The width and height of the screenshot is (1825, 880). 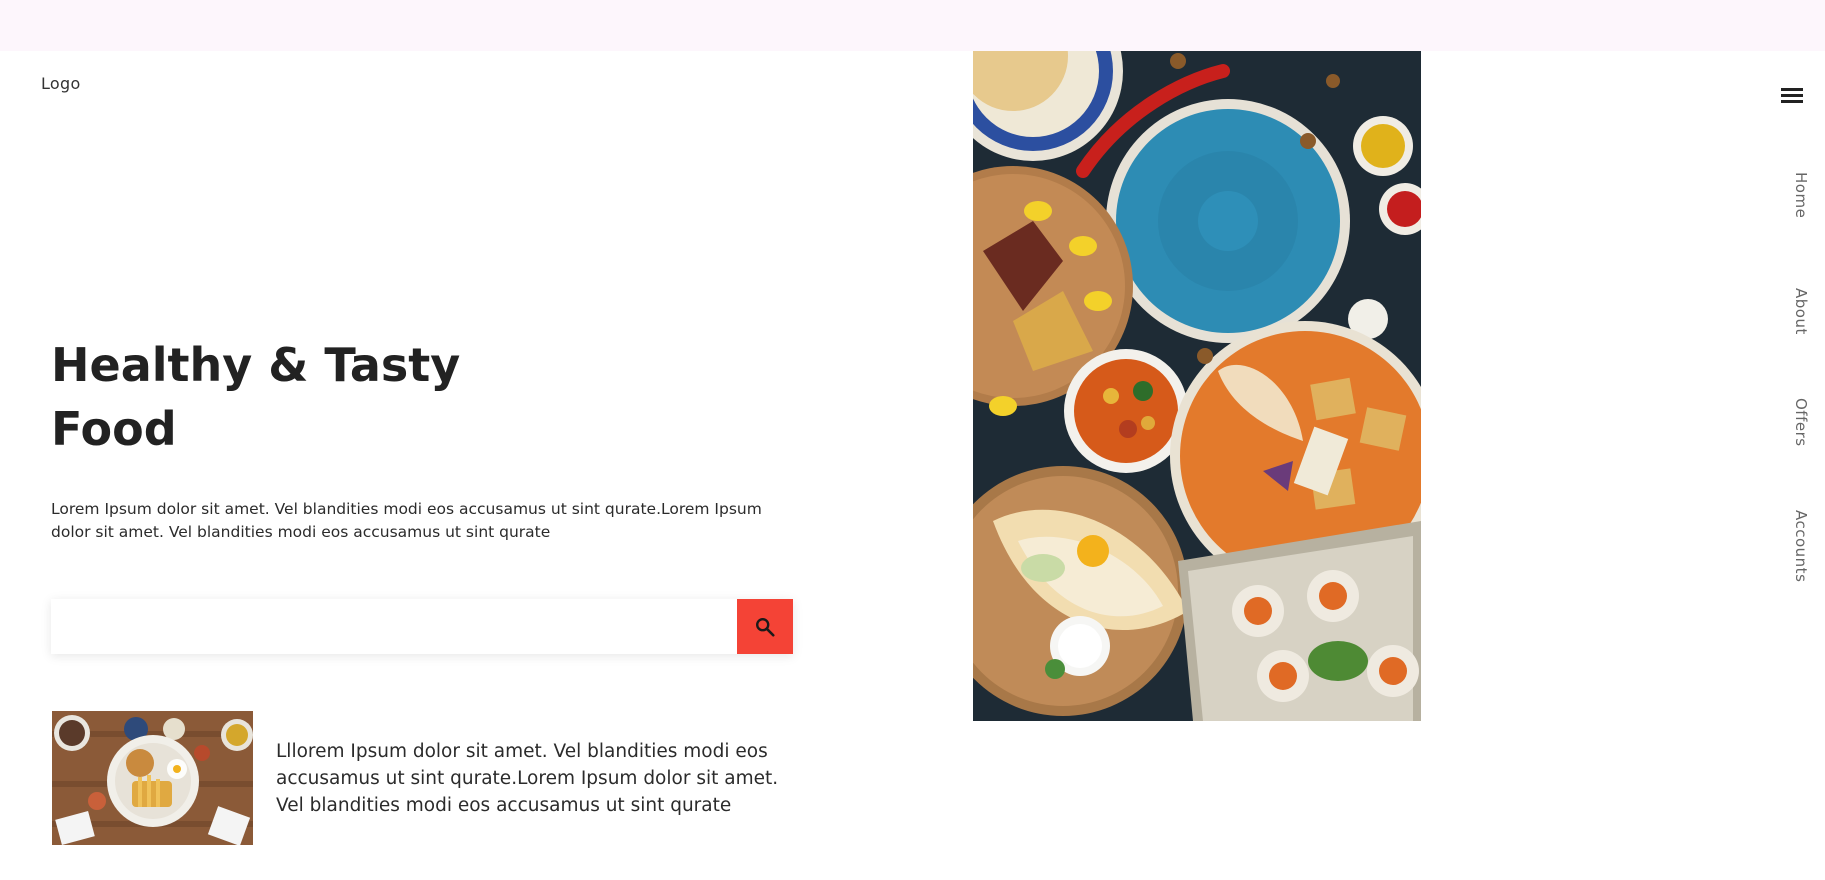 I want to click on nav-item-about: About, so click(x=1801, y=311).